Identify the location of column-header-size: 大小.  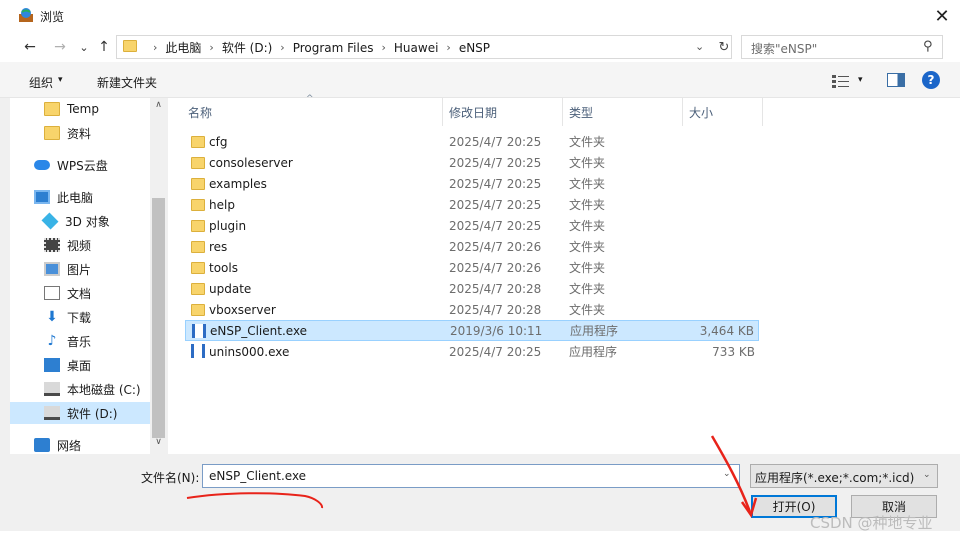
(716, 112).